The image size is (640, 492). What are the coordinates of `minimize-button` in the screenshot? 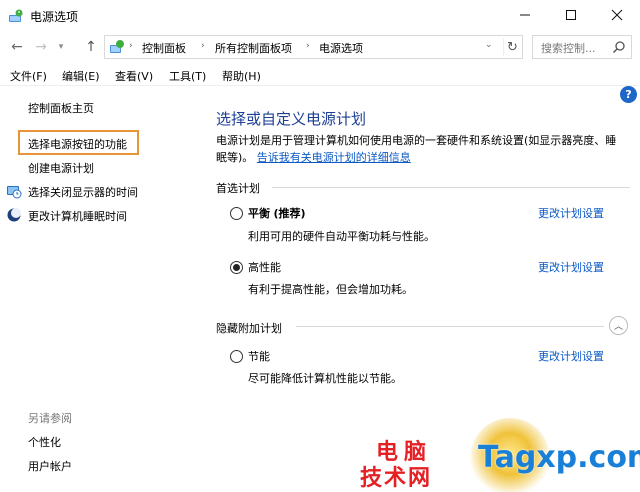 It's located at (525, 15).